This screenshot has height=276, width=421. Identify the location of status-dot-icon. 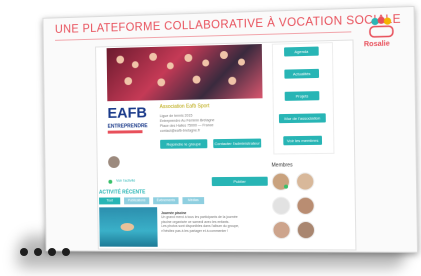
(110, 181).